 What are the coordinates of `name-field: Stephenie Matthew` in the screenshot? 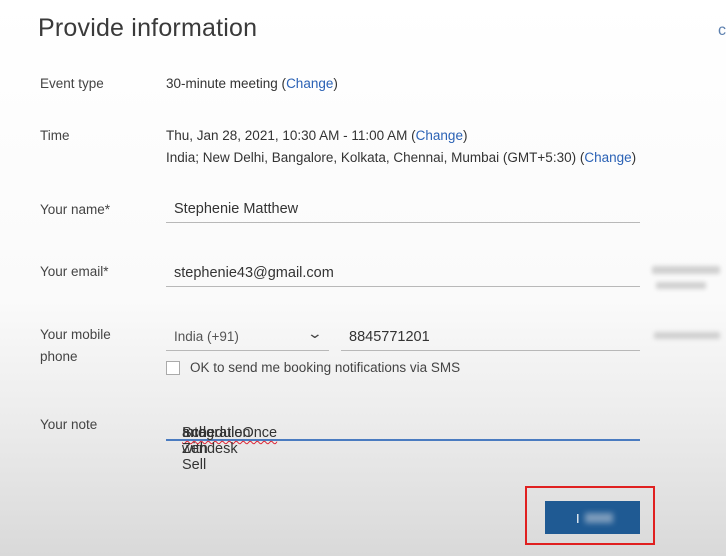 It's located at (403, 208).